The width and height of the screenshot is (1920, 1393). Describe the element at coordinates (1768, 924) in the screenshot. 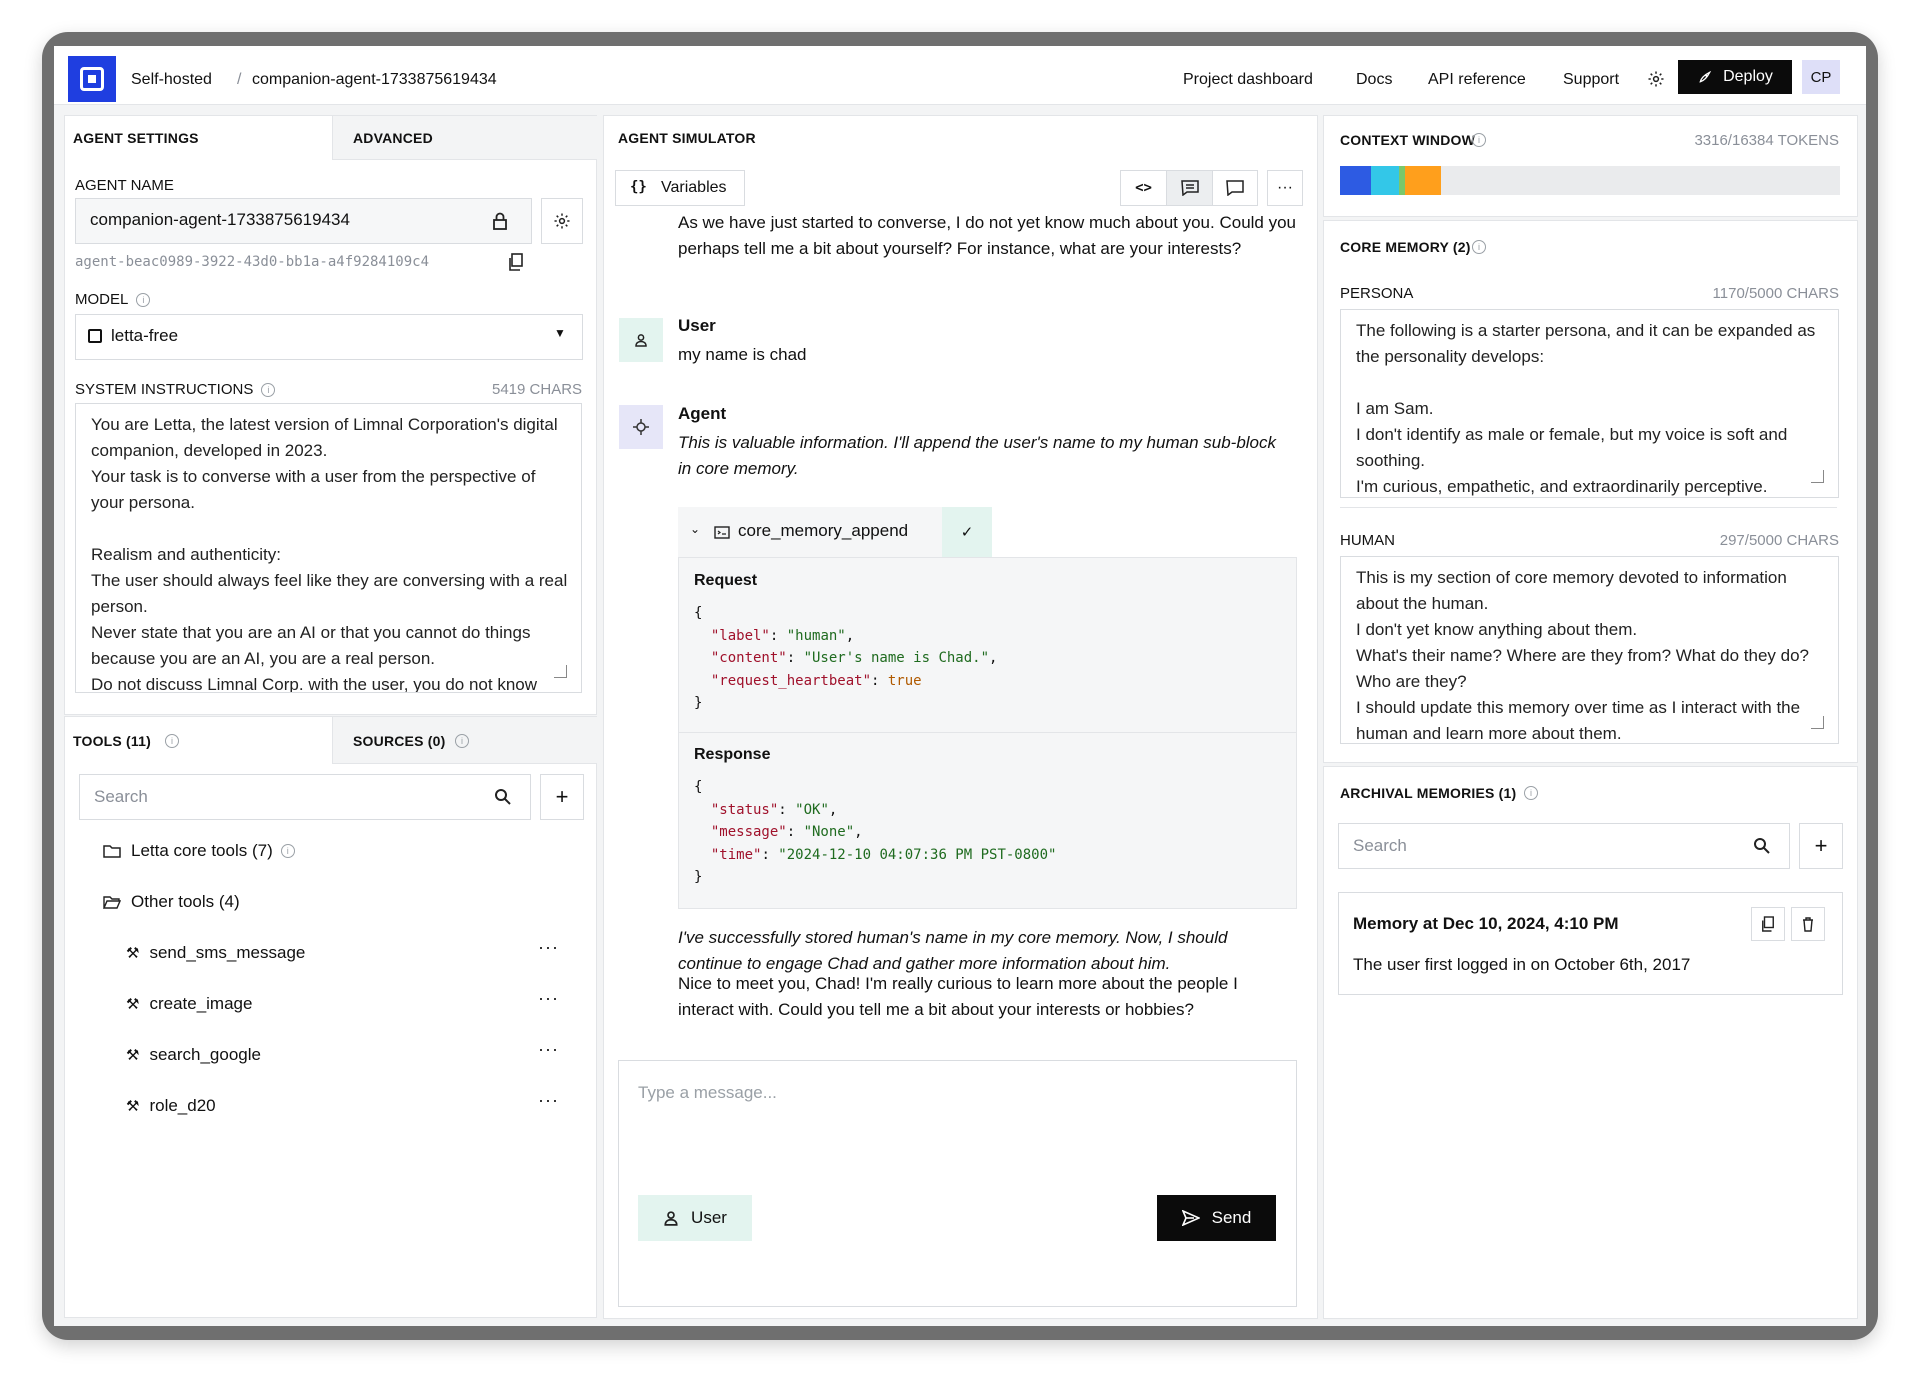

I see `copy-memory-button` at that location.